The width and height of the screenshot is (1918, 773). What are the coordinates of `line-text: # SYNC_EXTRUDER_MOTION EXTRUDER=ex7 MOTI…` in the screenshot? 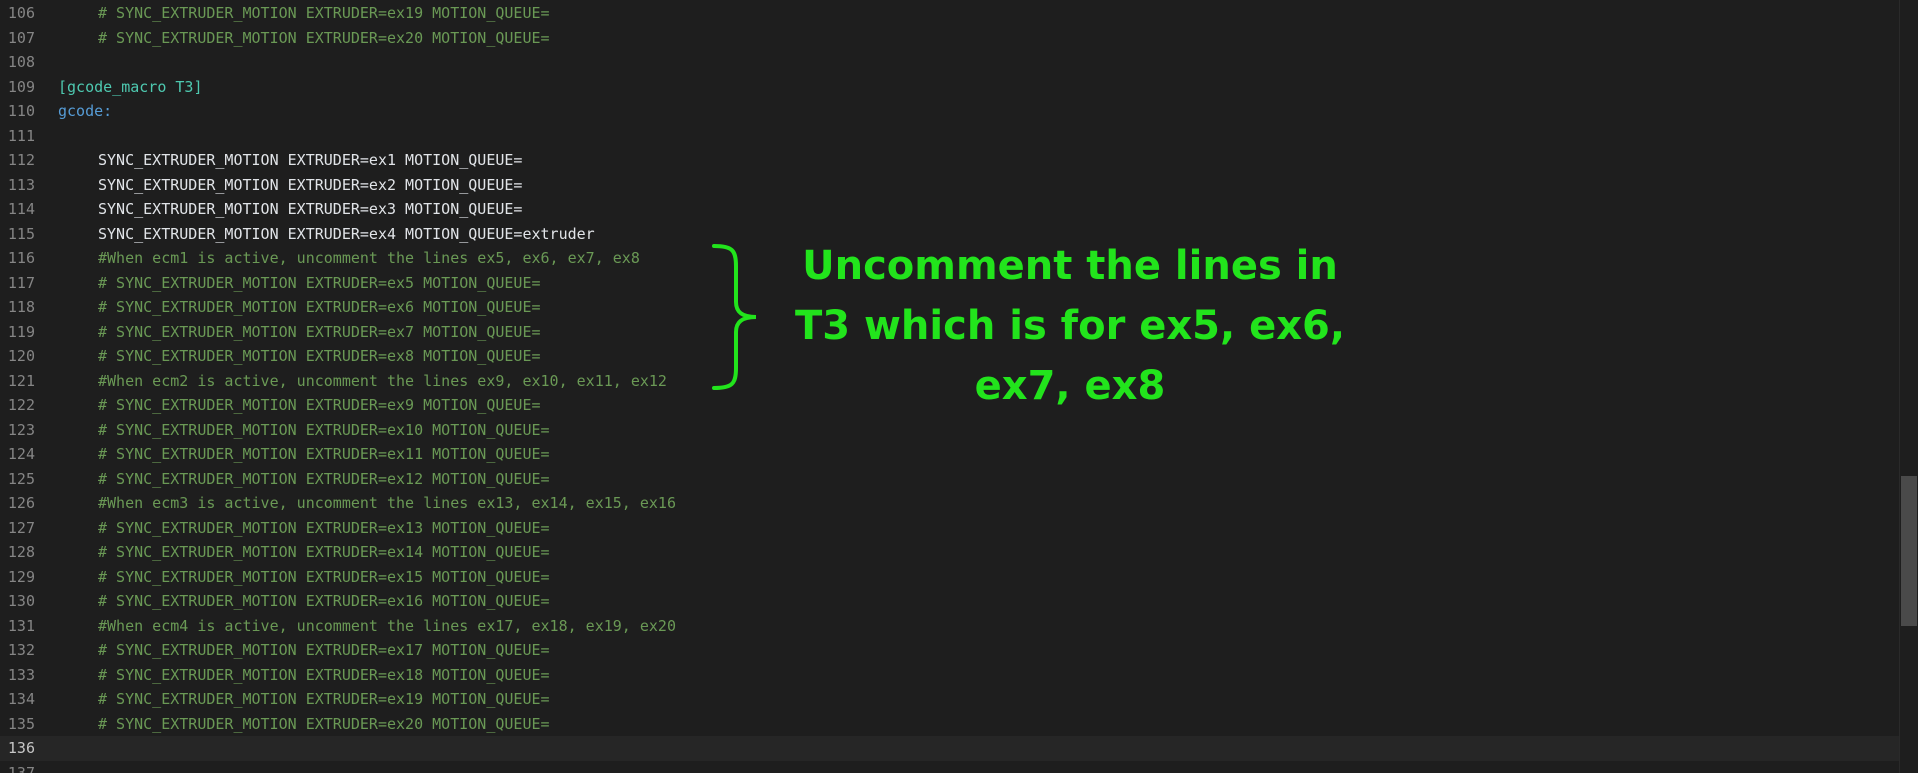 It's located at (299, 332).